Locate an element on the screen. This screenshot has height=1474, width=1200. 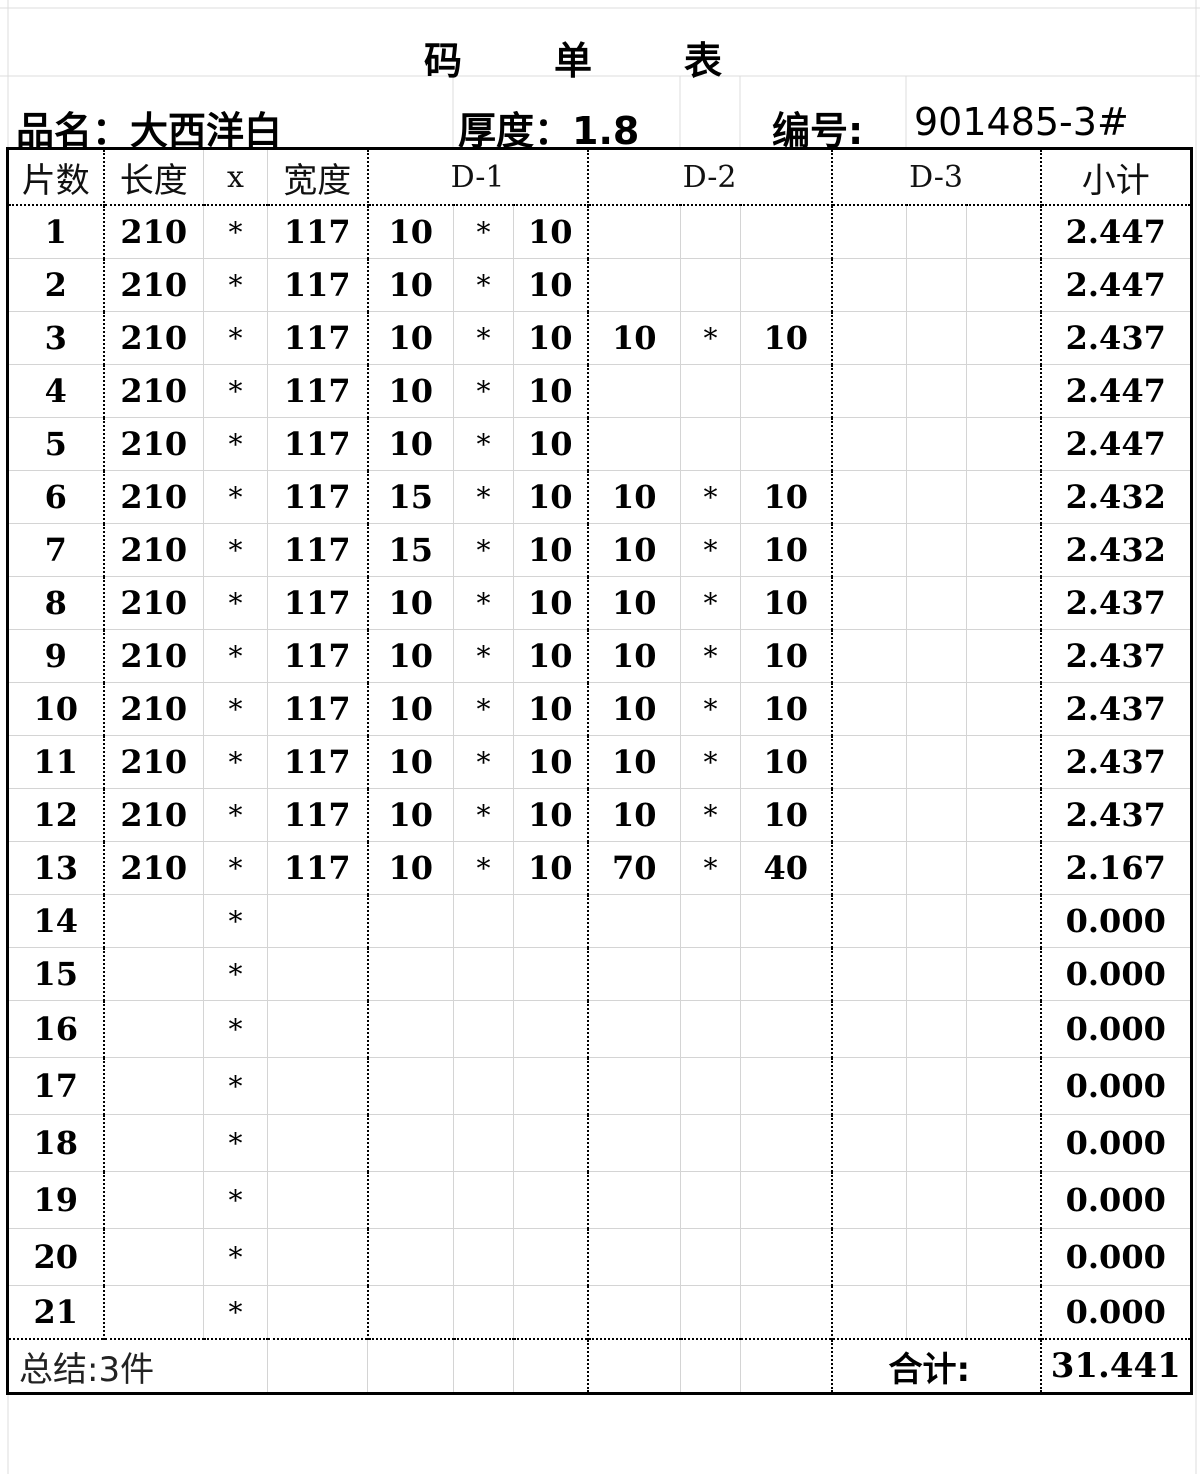
table-row: 21 * 0.000 is located at coordinates (599, 1312).